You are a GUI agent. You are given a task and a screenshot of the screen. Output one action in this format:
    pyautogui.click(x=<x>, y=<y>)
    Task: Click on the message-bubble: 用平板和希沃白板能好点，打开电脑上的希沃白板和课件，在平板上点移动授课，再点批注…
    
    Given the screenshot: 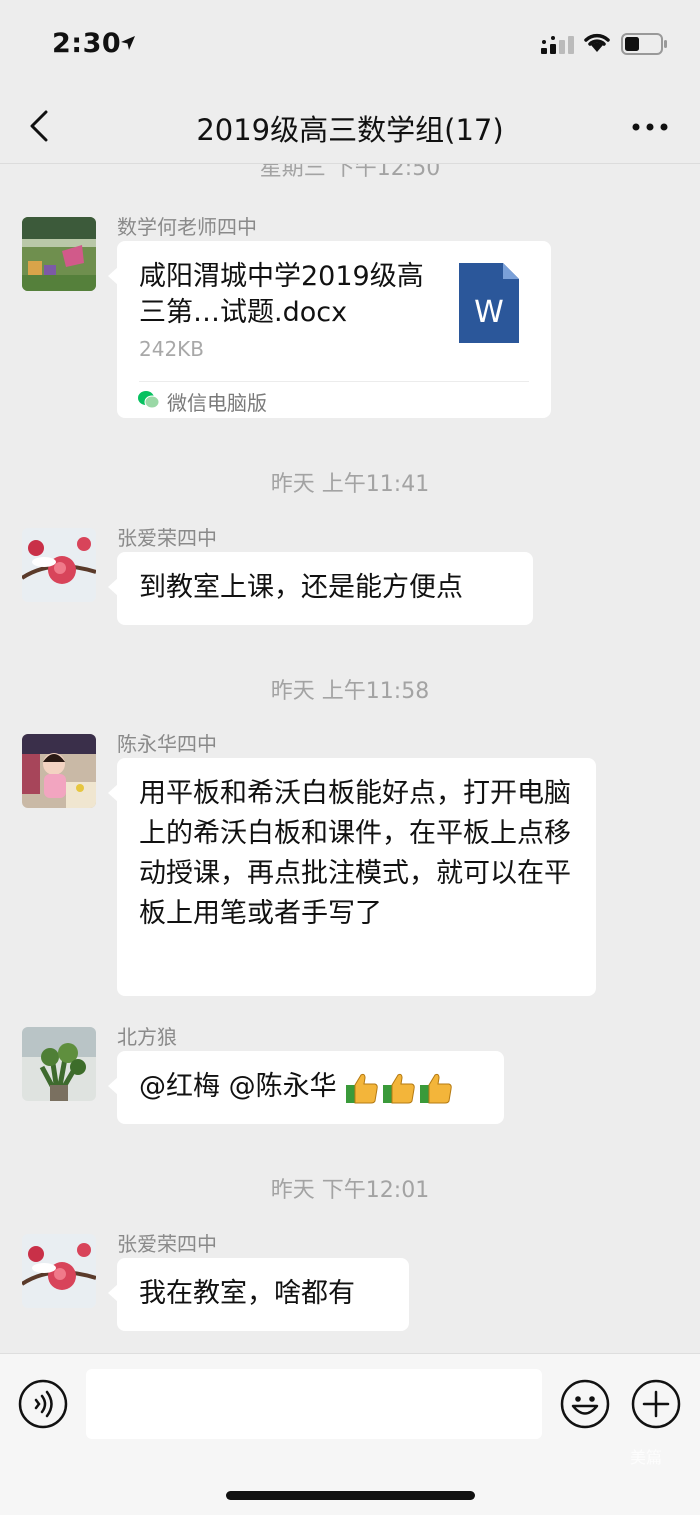 What is the action you would take?
    pyautogui.click(x=352, y=877)
    